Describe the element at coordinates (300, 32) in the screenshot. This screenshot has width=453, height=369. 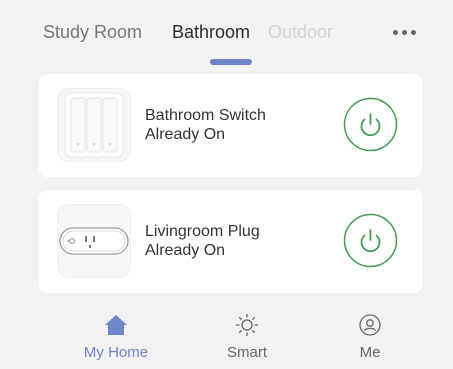
I see `tab-outdoor: Outdoor` at that location.